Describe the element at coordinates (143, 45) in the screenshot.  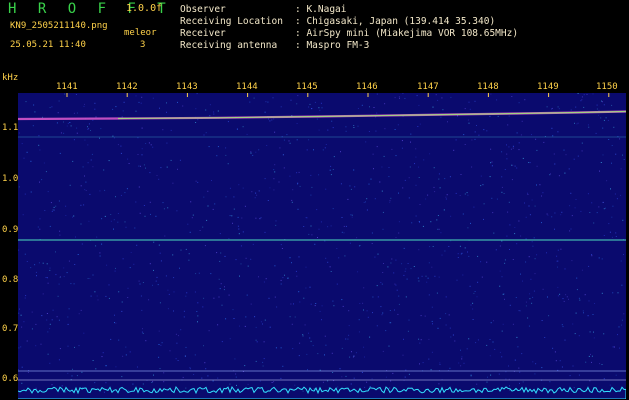
I see `mode-value: 3` at that location.